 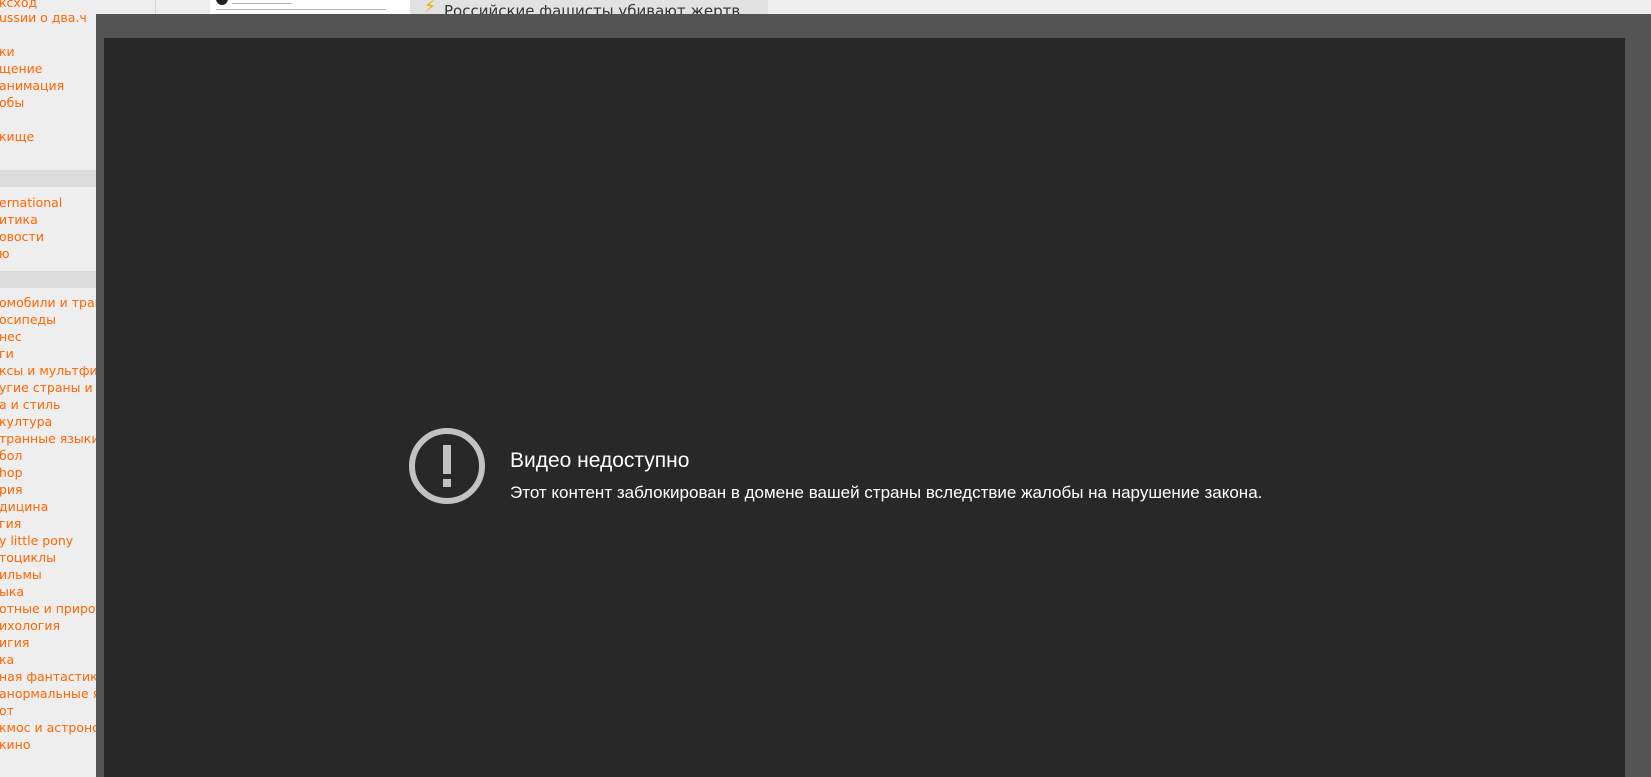 What do you see at coordinates (48, 608) in the screenshot?
I see `nav-link: отные и природ` at bounding box center [48, 608].